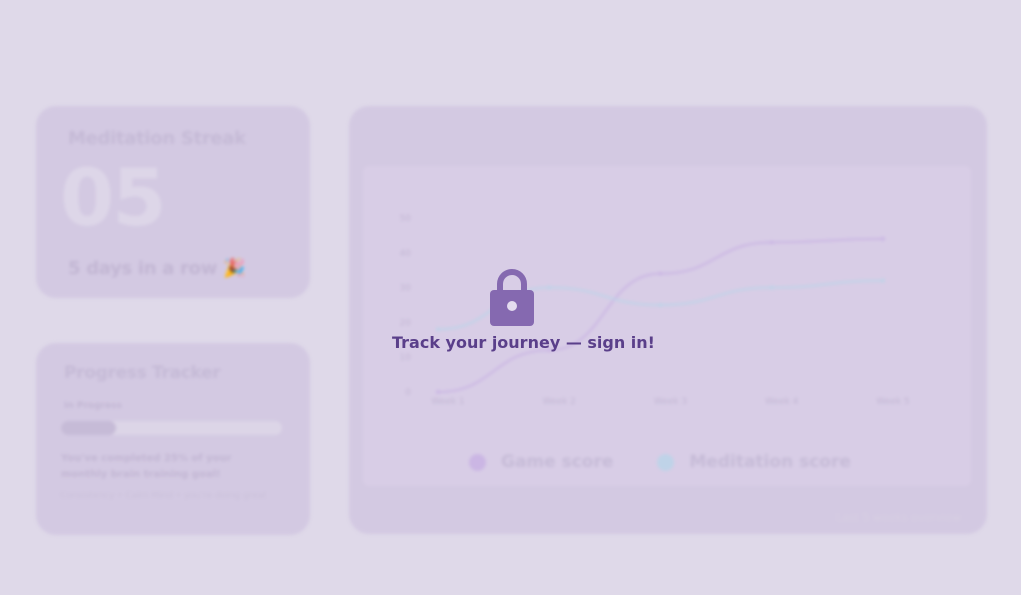  I want to click on lock-icon, so click(512, 297).